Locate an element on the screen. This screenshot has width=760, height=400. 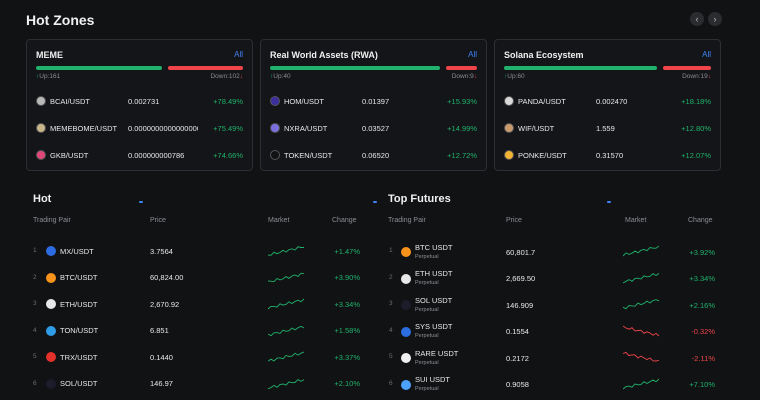
pair-block: RARE USDT Perpetual is located at coordinates (460, 357).